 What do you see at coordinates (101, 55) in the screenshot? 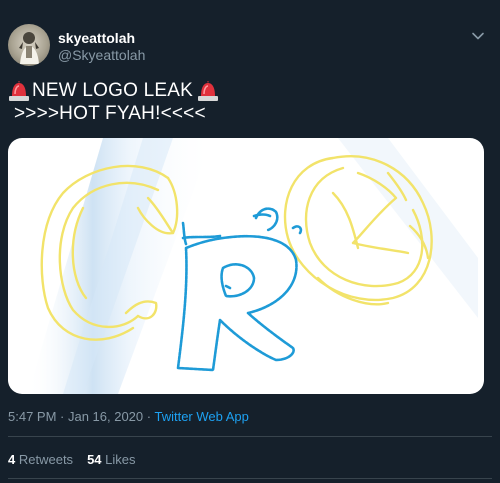
I see `user-handle: @Skyeattolah` at bounding box center [101, 55].